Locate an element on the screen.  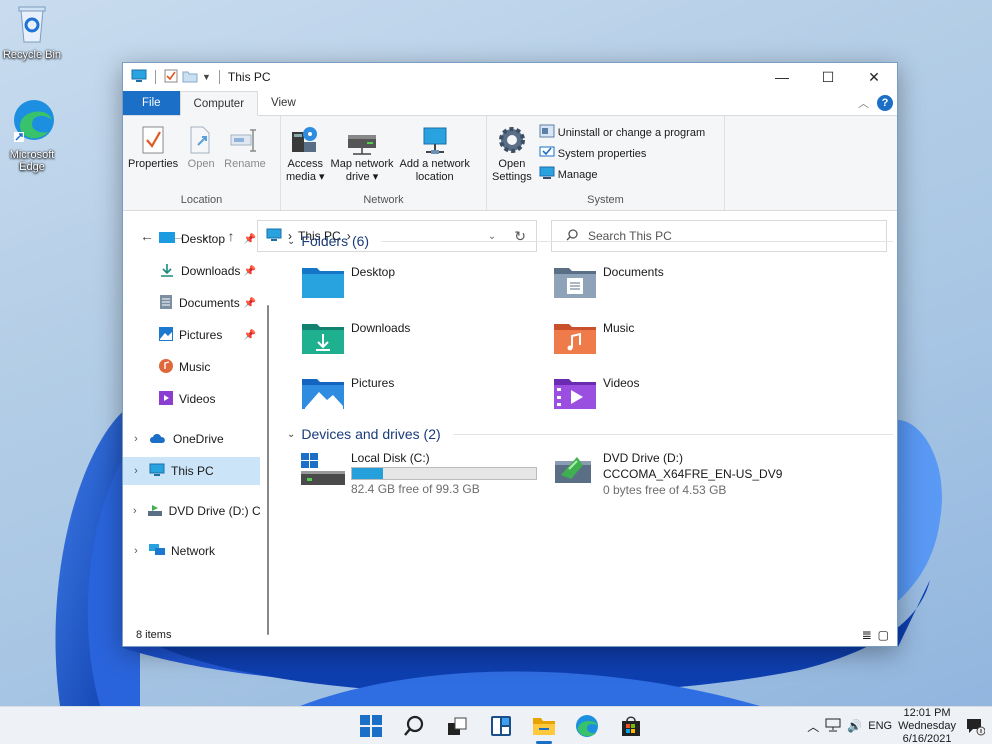
desktop-icon-edge: Microsoft Edge is located at coordinates (32, 134).